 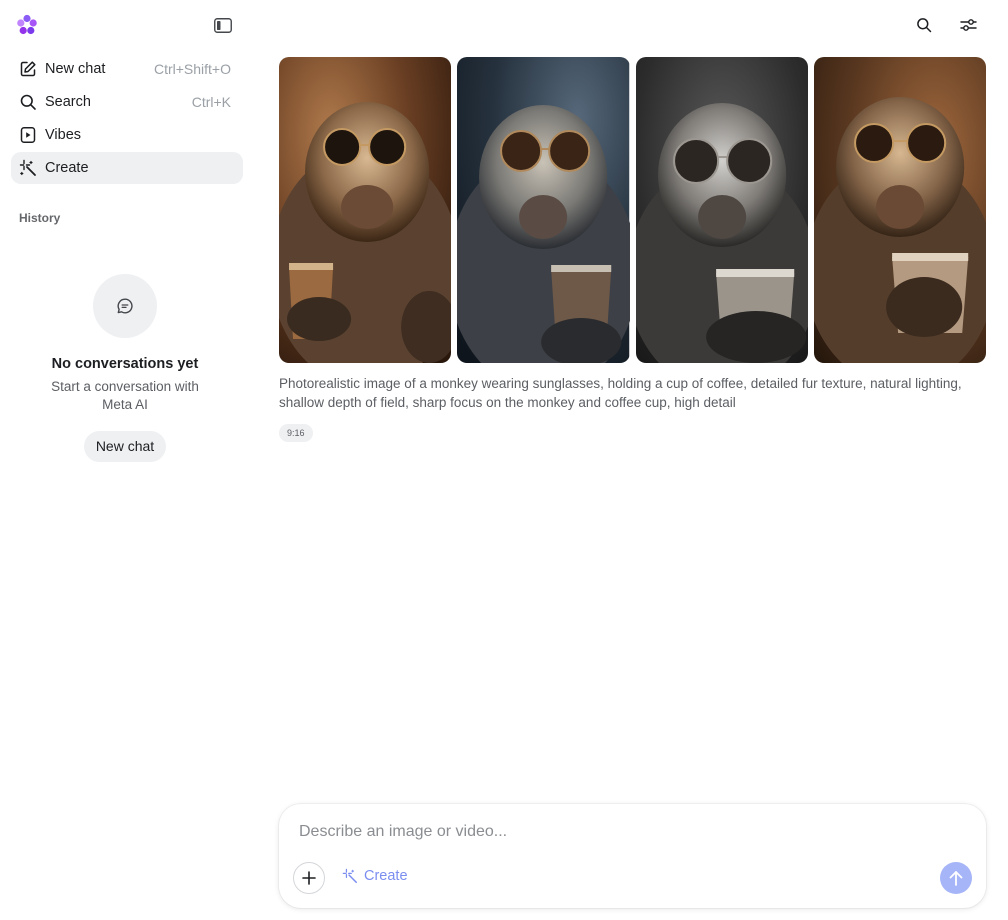 What do you see at coordinates (127, 69) in the screenshot?
I see `sidebar-item-new-chat: New chat Ctrl+Shift+O` at bounding box center [127, 69].